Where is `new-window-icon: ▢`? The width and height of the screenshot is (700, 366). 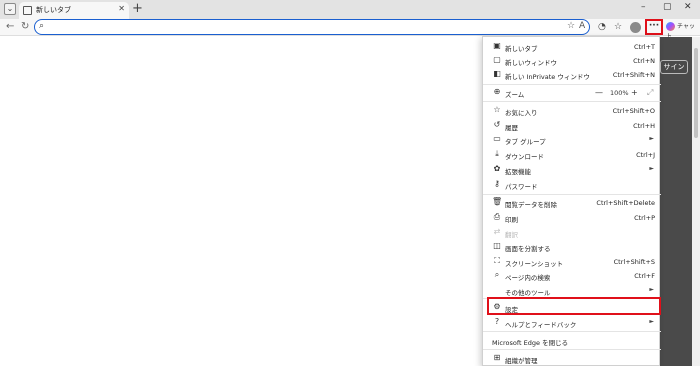 new-window-icon: ▢ is located at coordinates (497, 59).